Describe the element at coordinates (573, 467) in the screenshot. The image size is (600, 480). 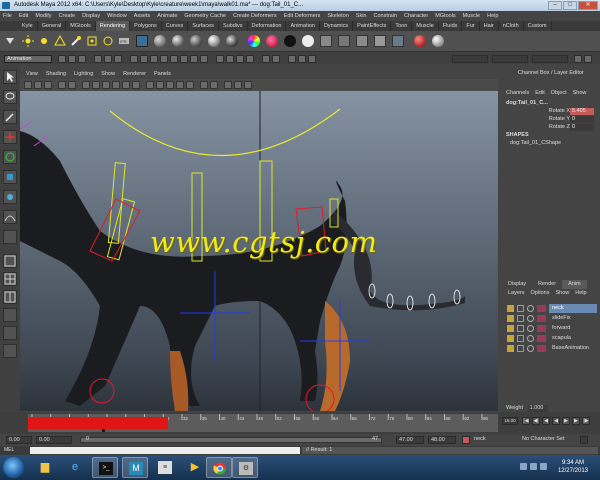
I see `clock: 9:34 AM 12/27/2013` at that location.